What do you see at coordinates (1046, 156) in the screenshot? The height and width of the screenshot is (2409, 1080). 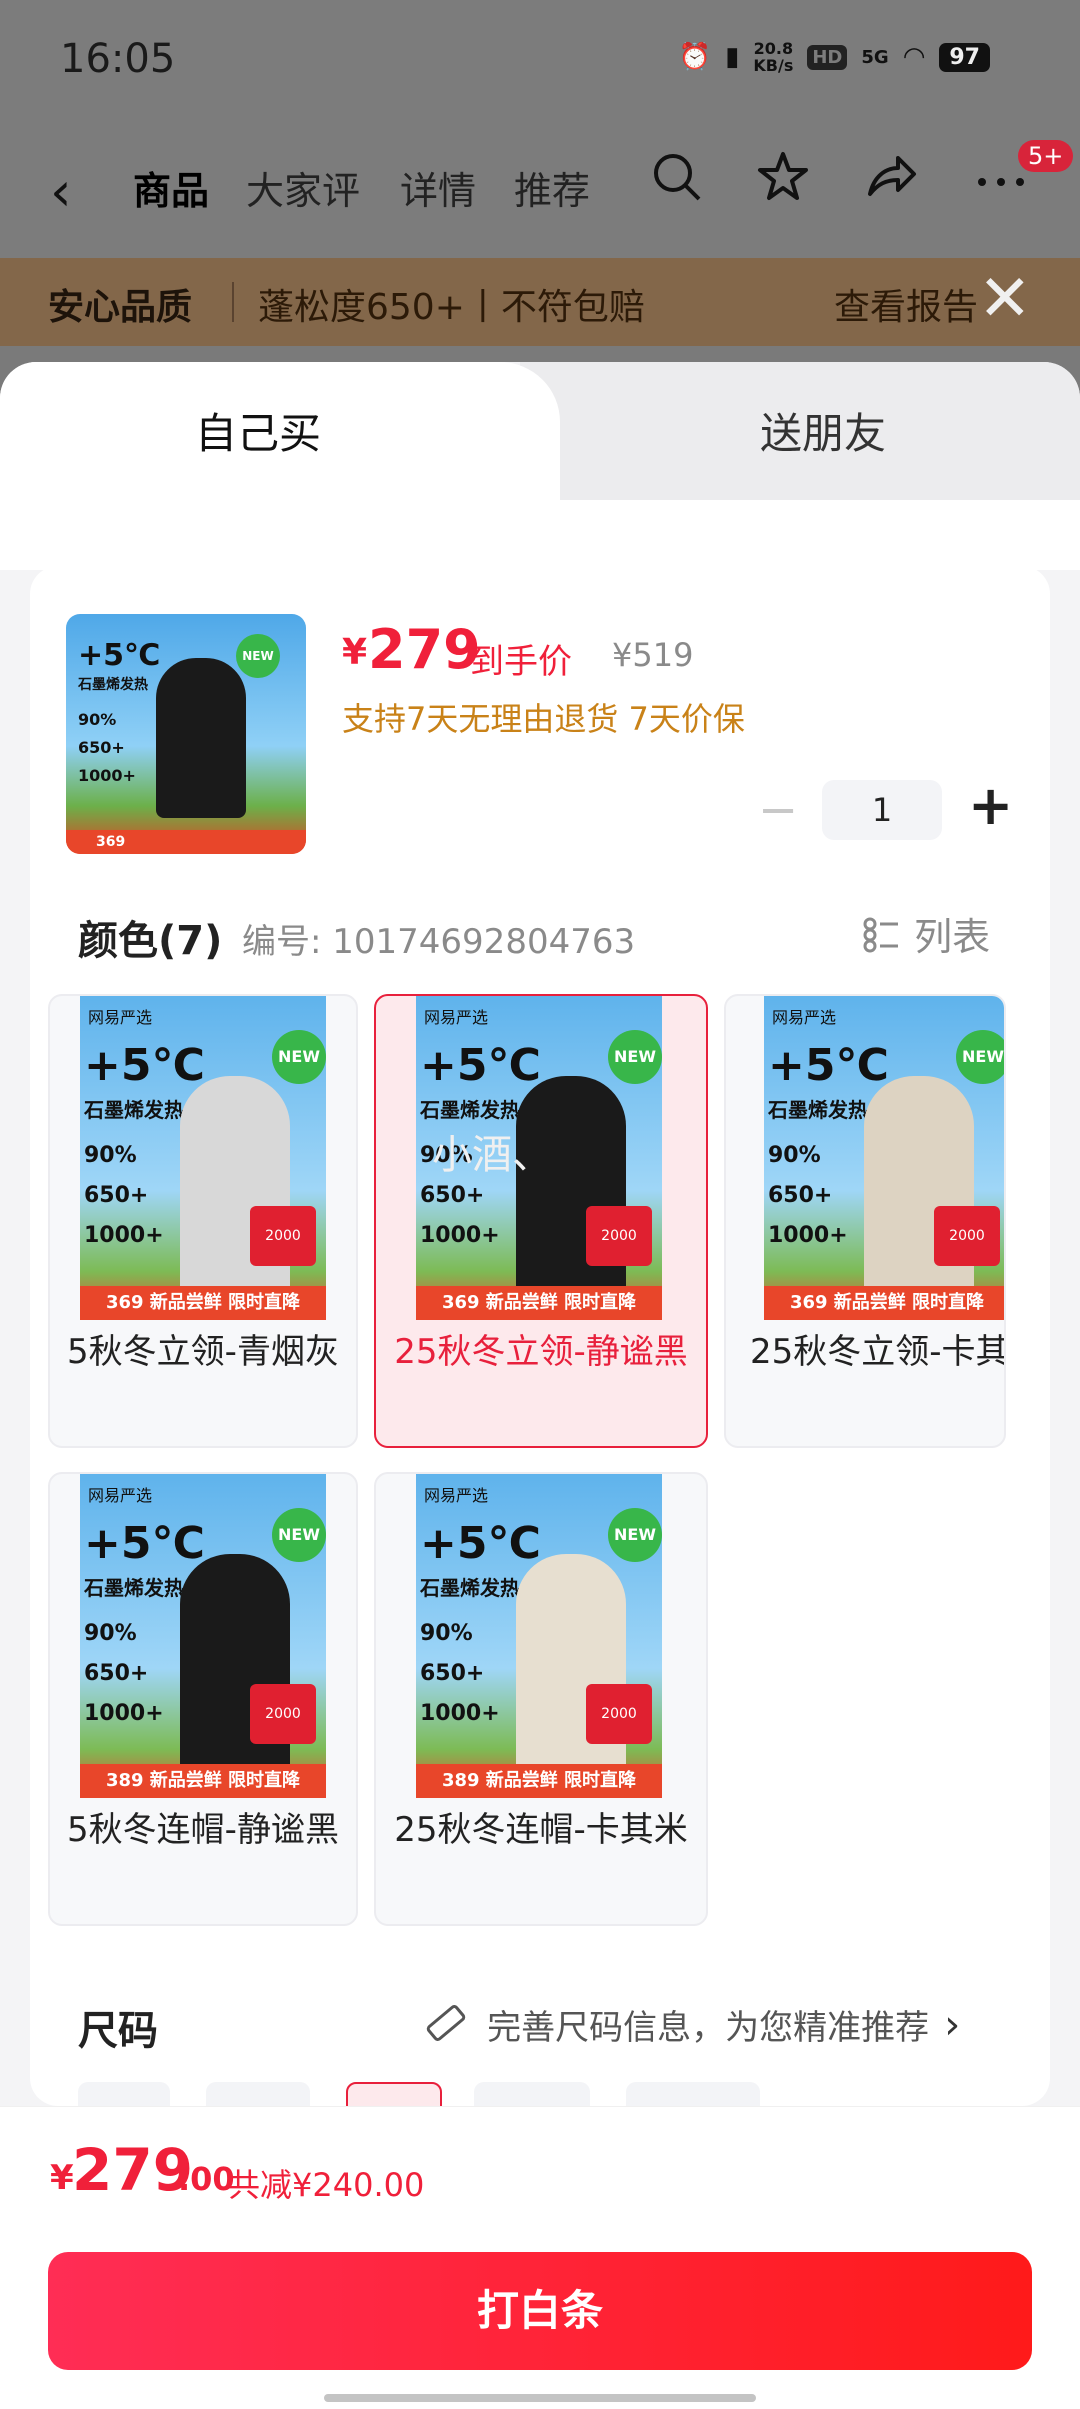 I see `notification-badge: 5+` at bounding box center [1046, 156].